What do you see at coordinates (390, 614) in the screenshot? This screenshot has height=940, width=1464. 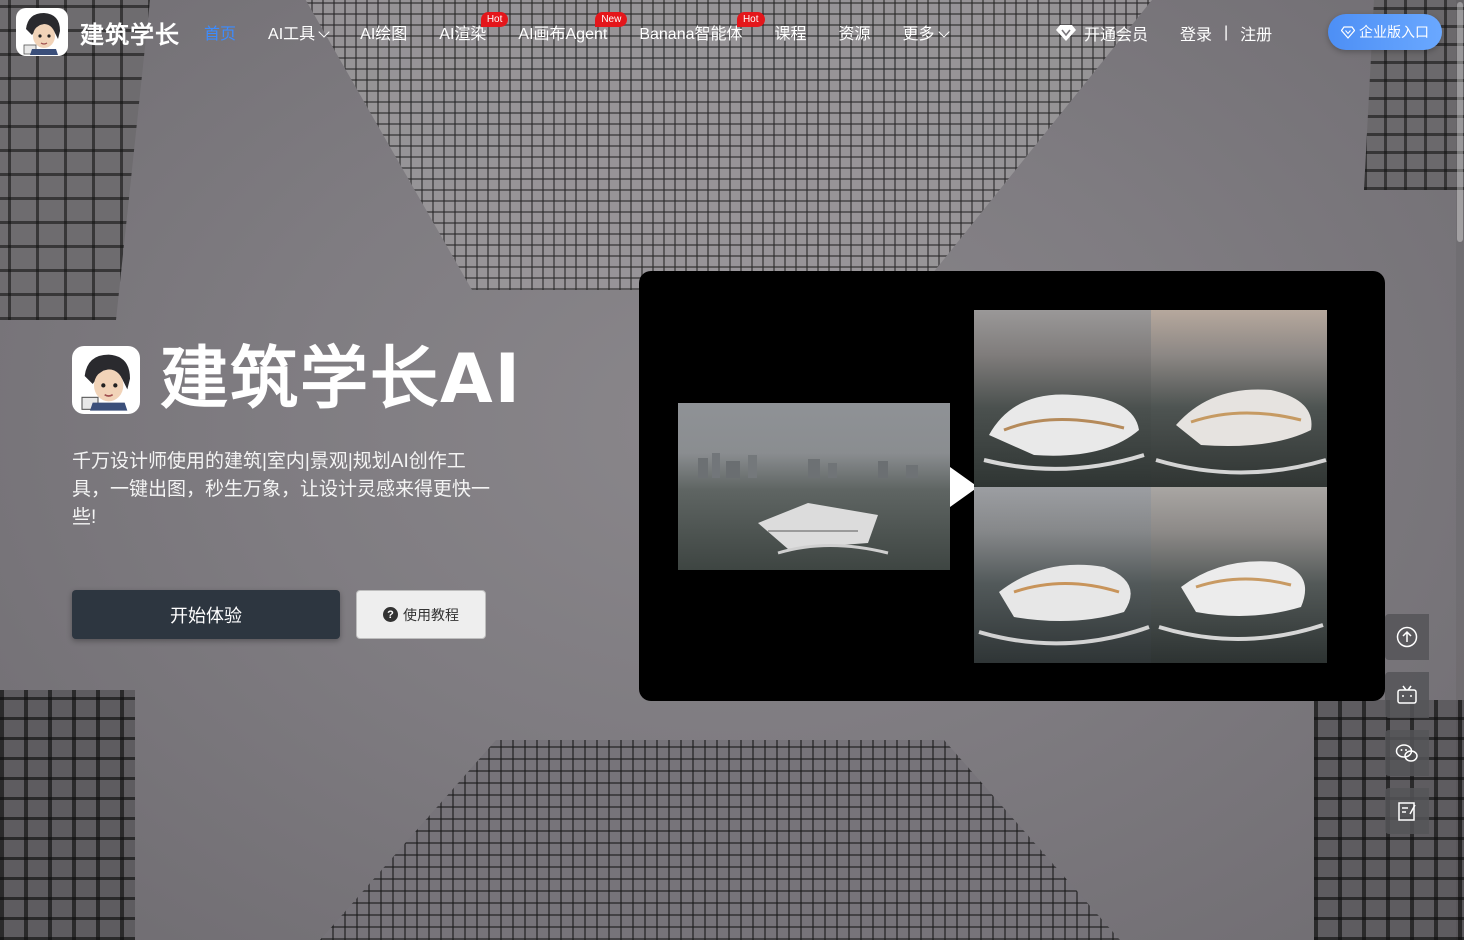 I see `question-icon: ?` at bounding box center [390, 614].